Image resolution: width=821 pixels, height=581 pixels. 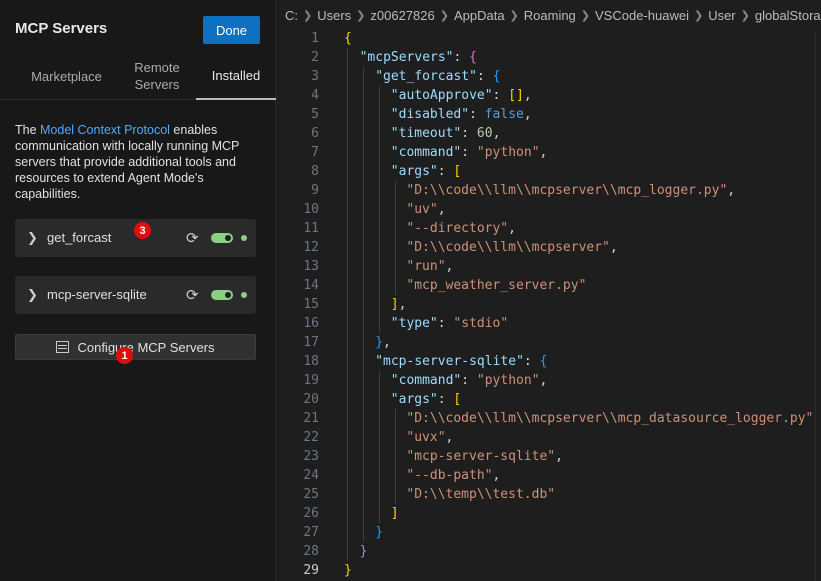 I want to click on code-text: "command": "python",, so click(x=469, y=152).